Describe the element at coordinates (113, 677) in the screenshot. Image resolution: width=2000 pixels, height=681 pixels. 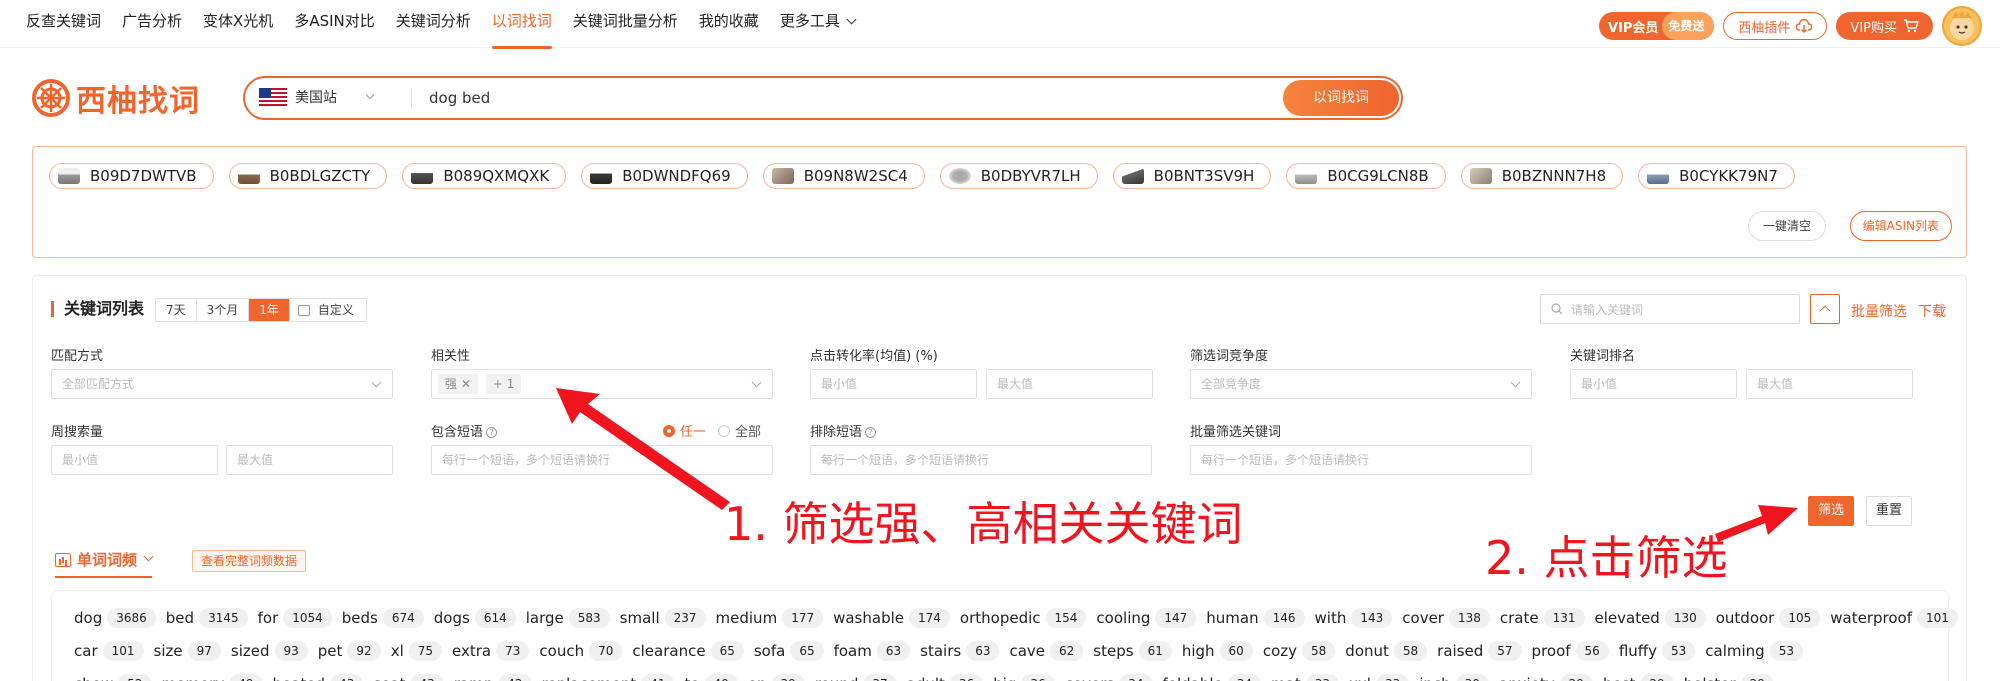
I see `word-frequency-item: chew 52` at that location.